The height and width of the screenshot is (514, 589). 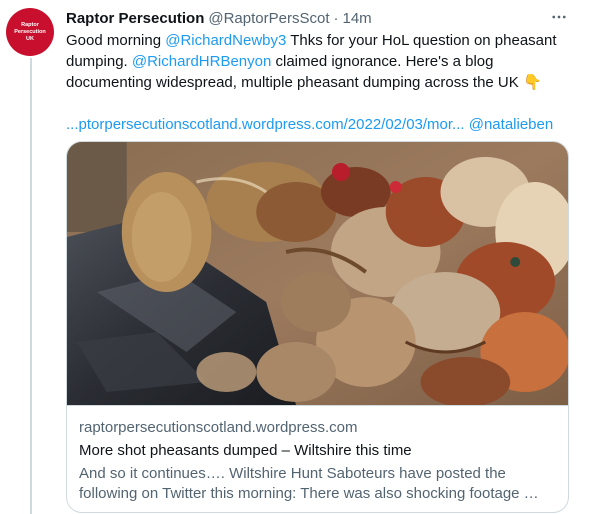 I want to click on more-horizontal-icon, so click(x=559, y=18).